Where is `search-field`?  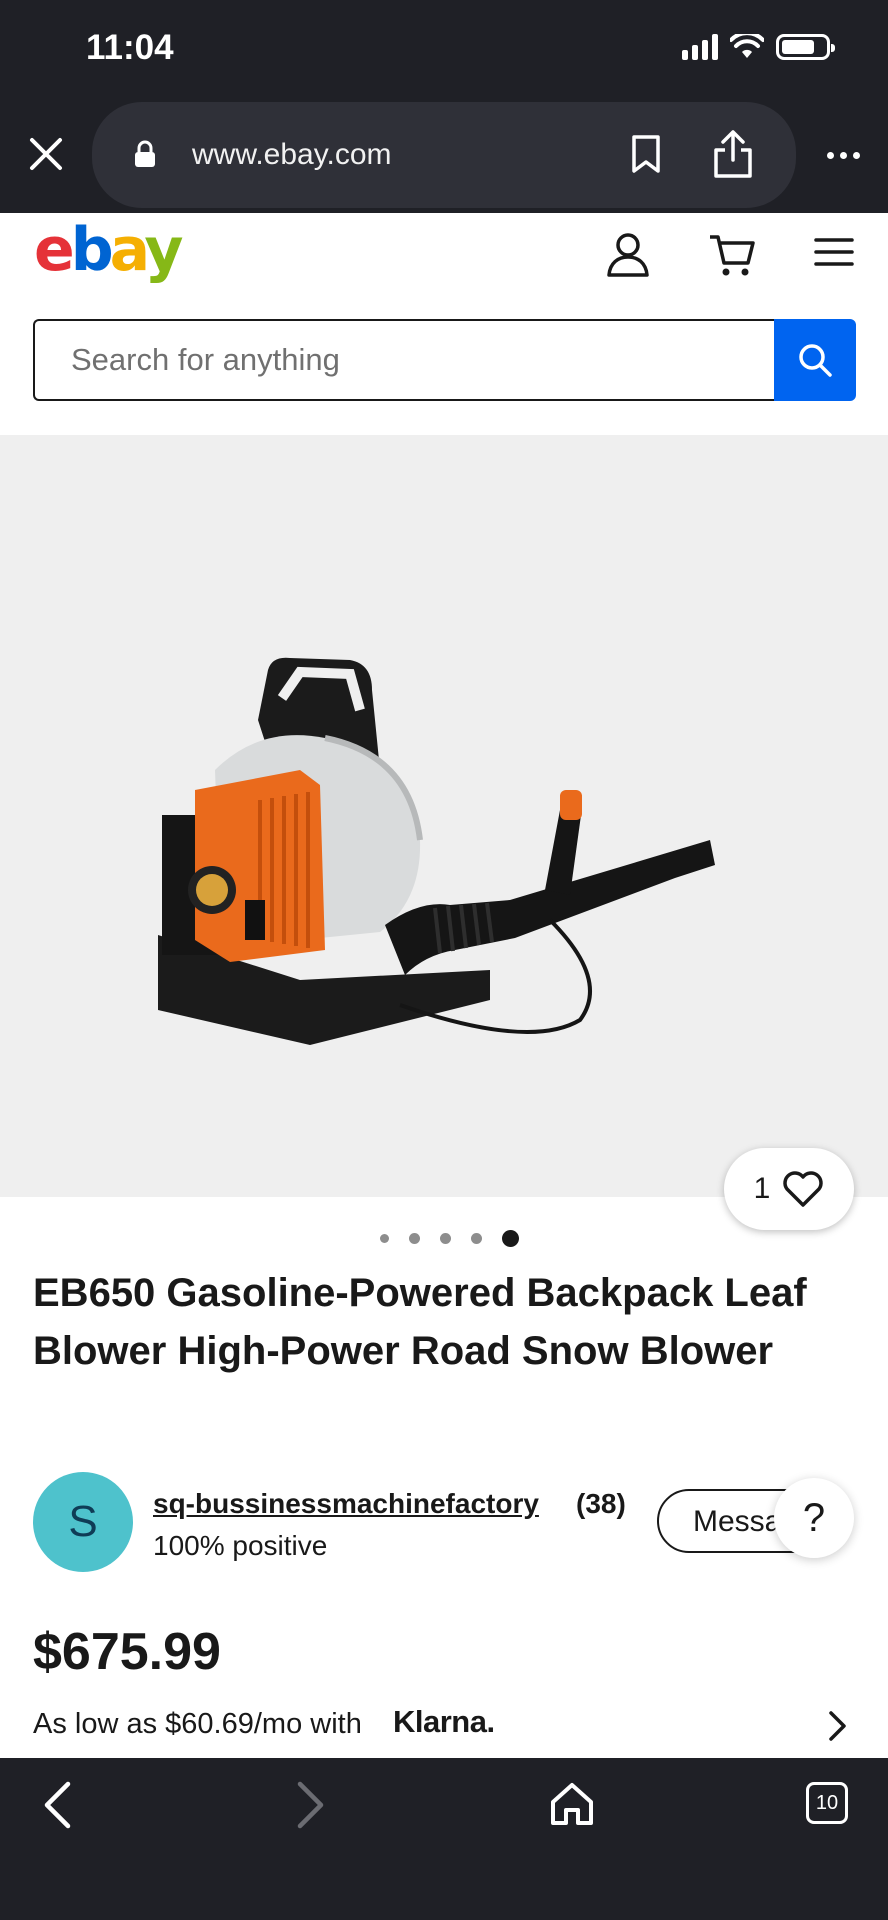
search-field is located at coordinates (404, 360).